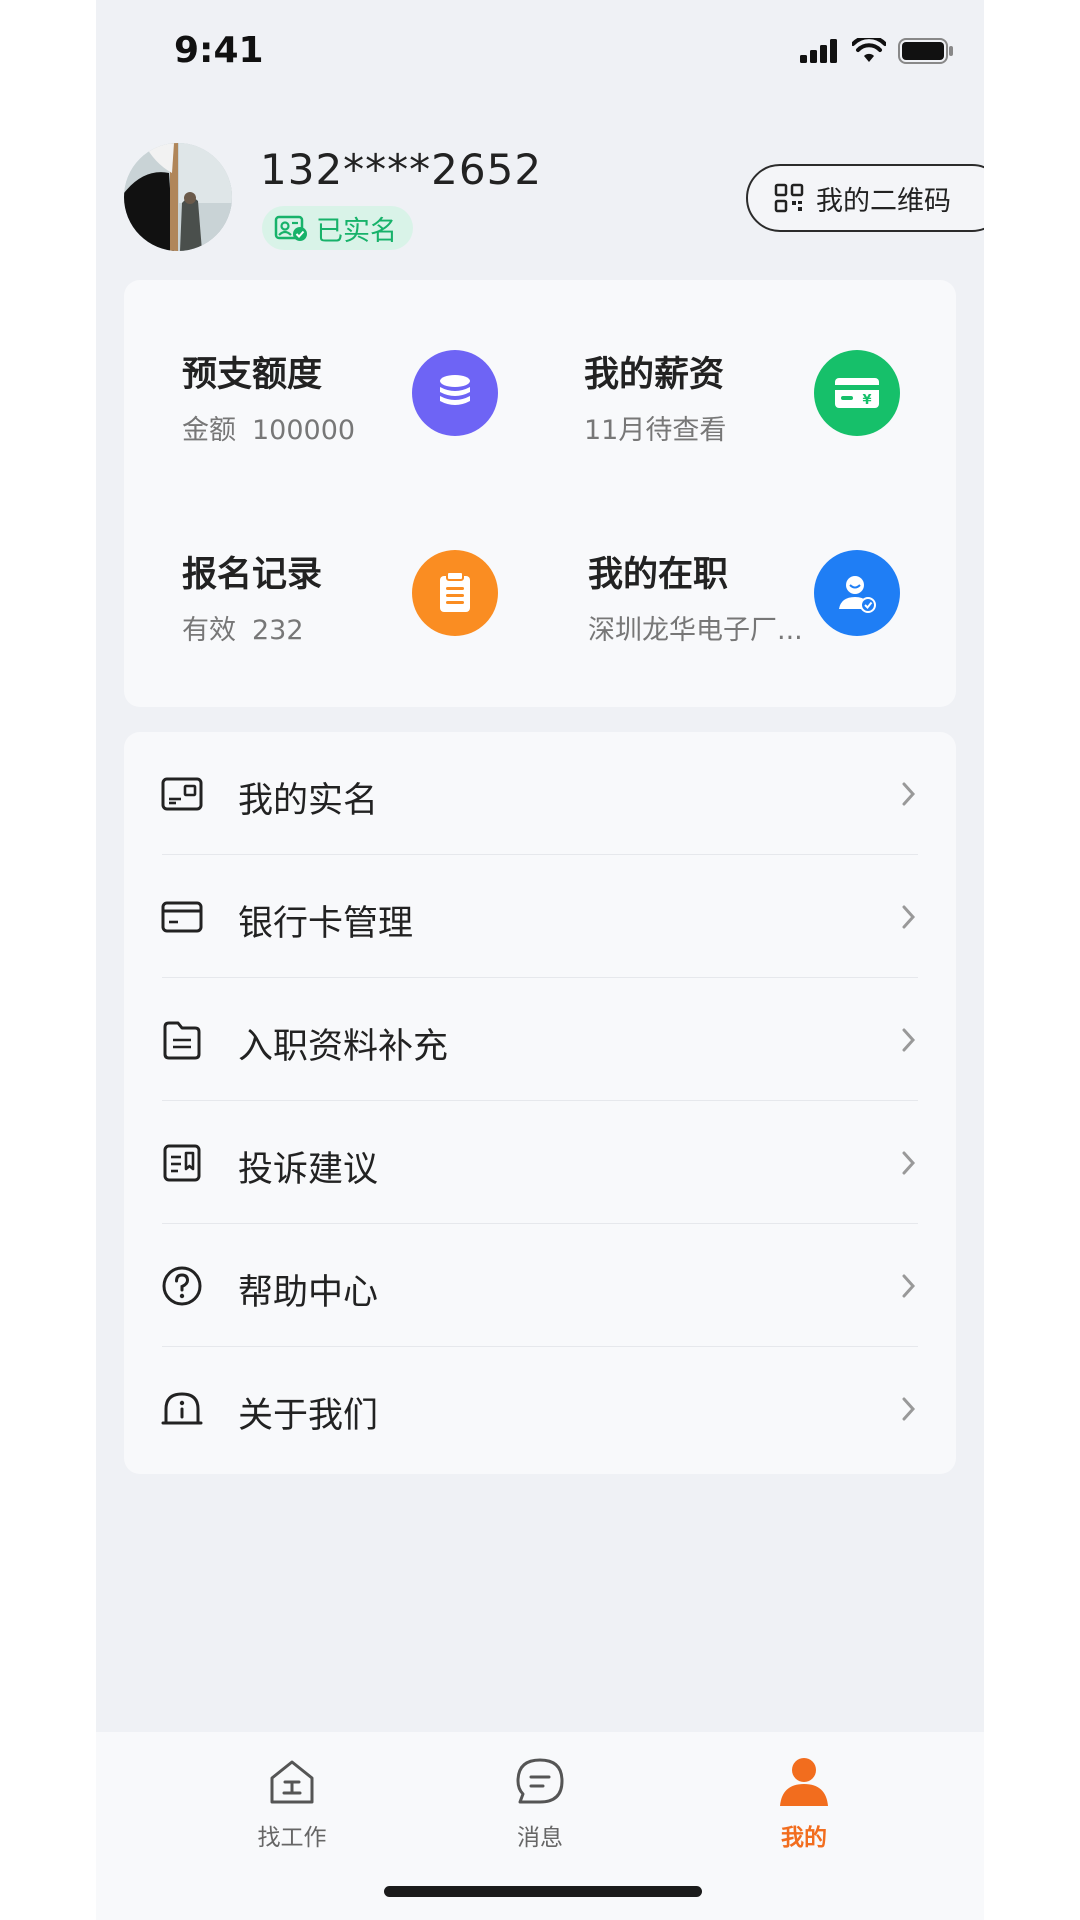 This screenshot has height=1920, width=1080. I want to click on menu-label: 关于我们, so click(308, 1416).